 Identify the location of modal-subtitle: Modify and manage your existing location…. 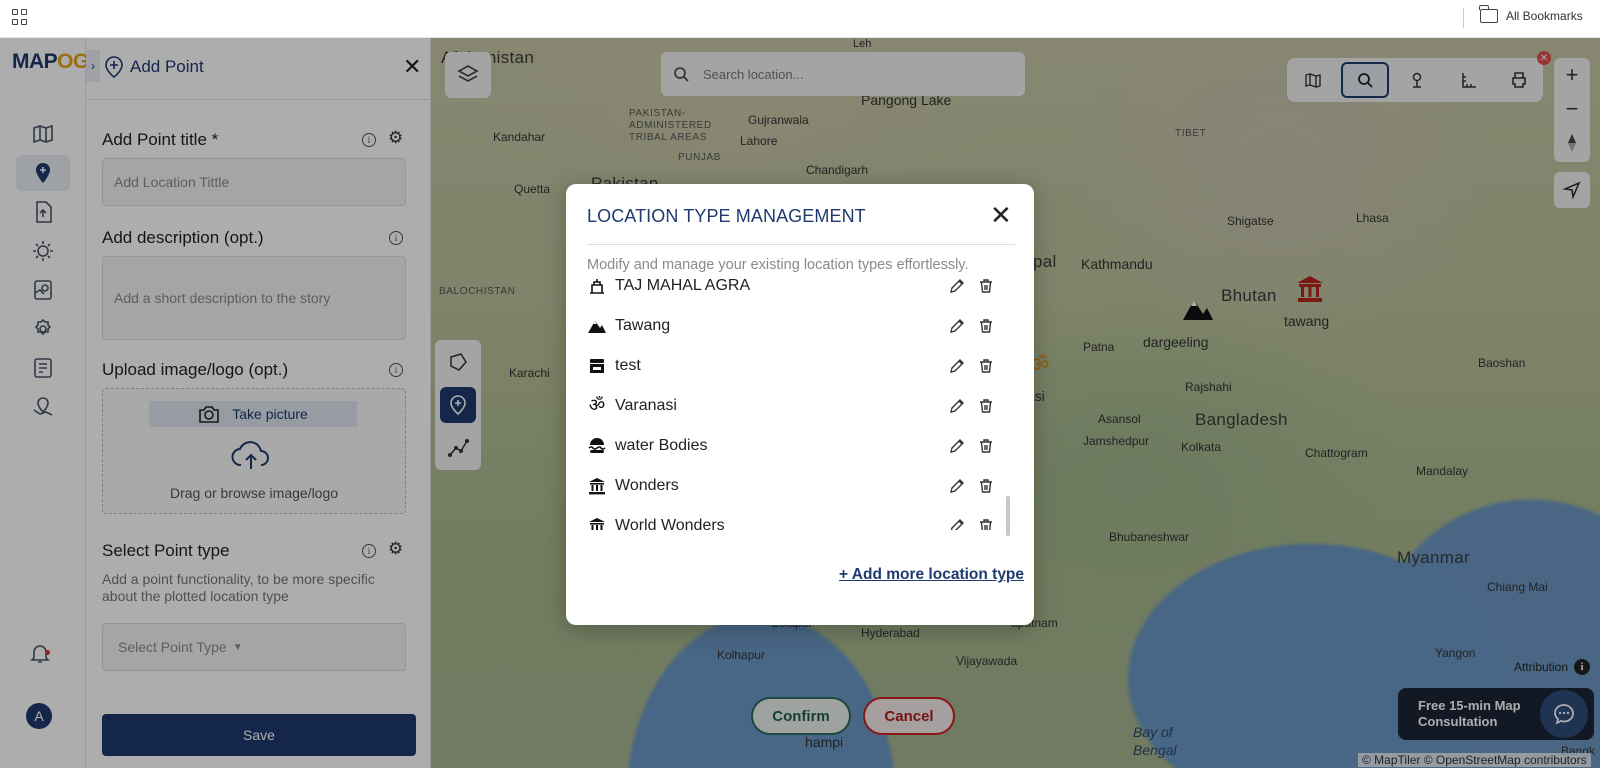
(778, 265).